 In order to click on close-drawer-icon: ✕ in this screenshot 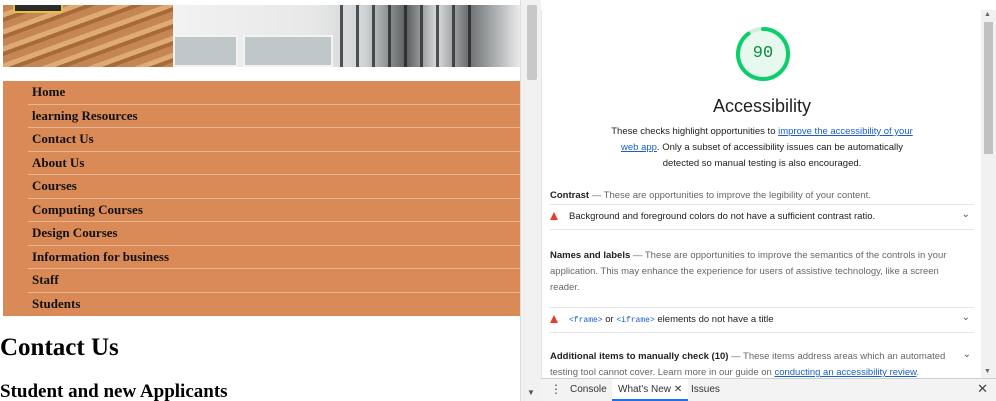, I will do `click(982, 389)`.